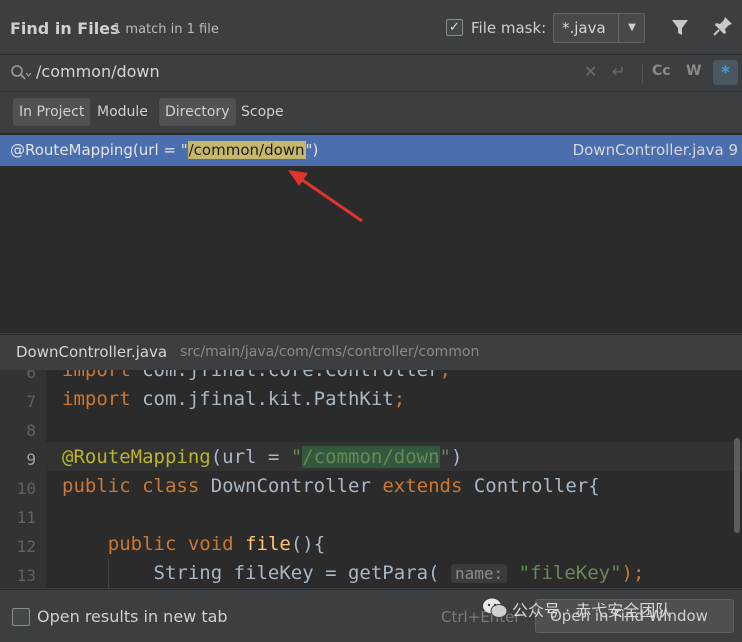 This screenshot has width=742, height=642. Describe the element at coordinates (495, 608) in the screenshot. I see `wechat-logo-icon` at that location.